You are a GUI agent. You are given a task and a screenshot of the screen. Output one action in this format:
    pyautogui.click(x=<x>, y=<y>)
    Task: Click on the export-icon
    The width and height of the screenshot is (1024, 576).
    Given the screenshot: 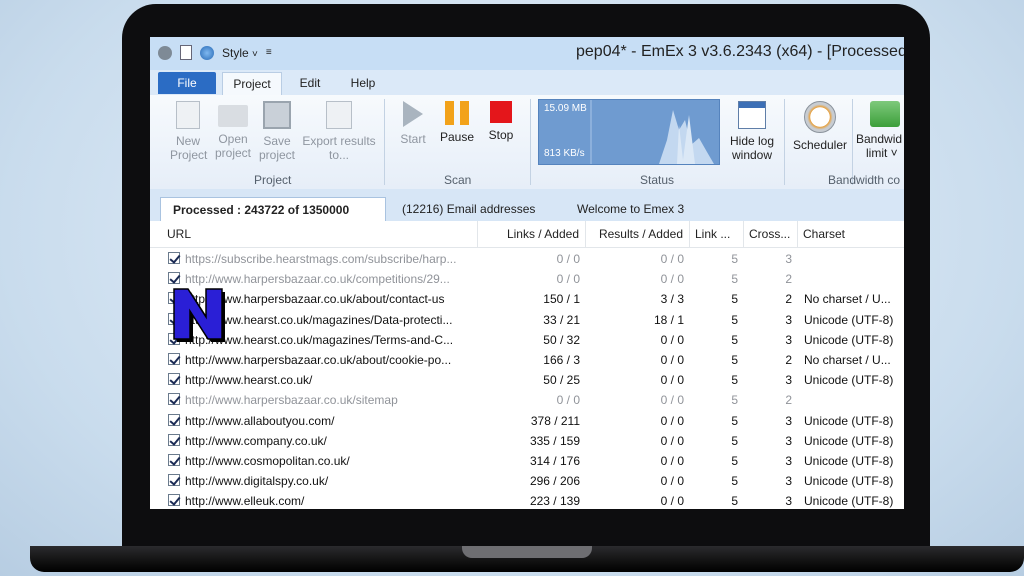 What is the action you would take?
    pyautogui.click(x=339, y=115)
    